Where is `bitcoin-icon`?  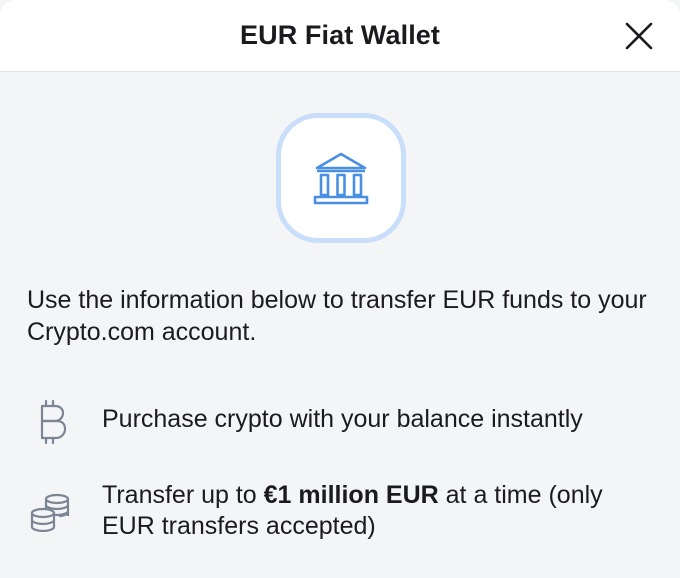 bitcoin-icon is located at coordinates (51, 422).